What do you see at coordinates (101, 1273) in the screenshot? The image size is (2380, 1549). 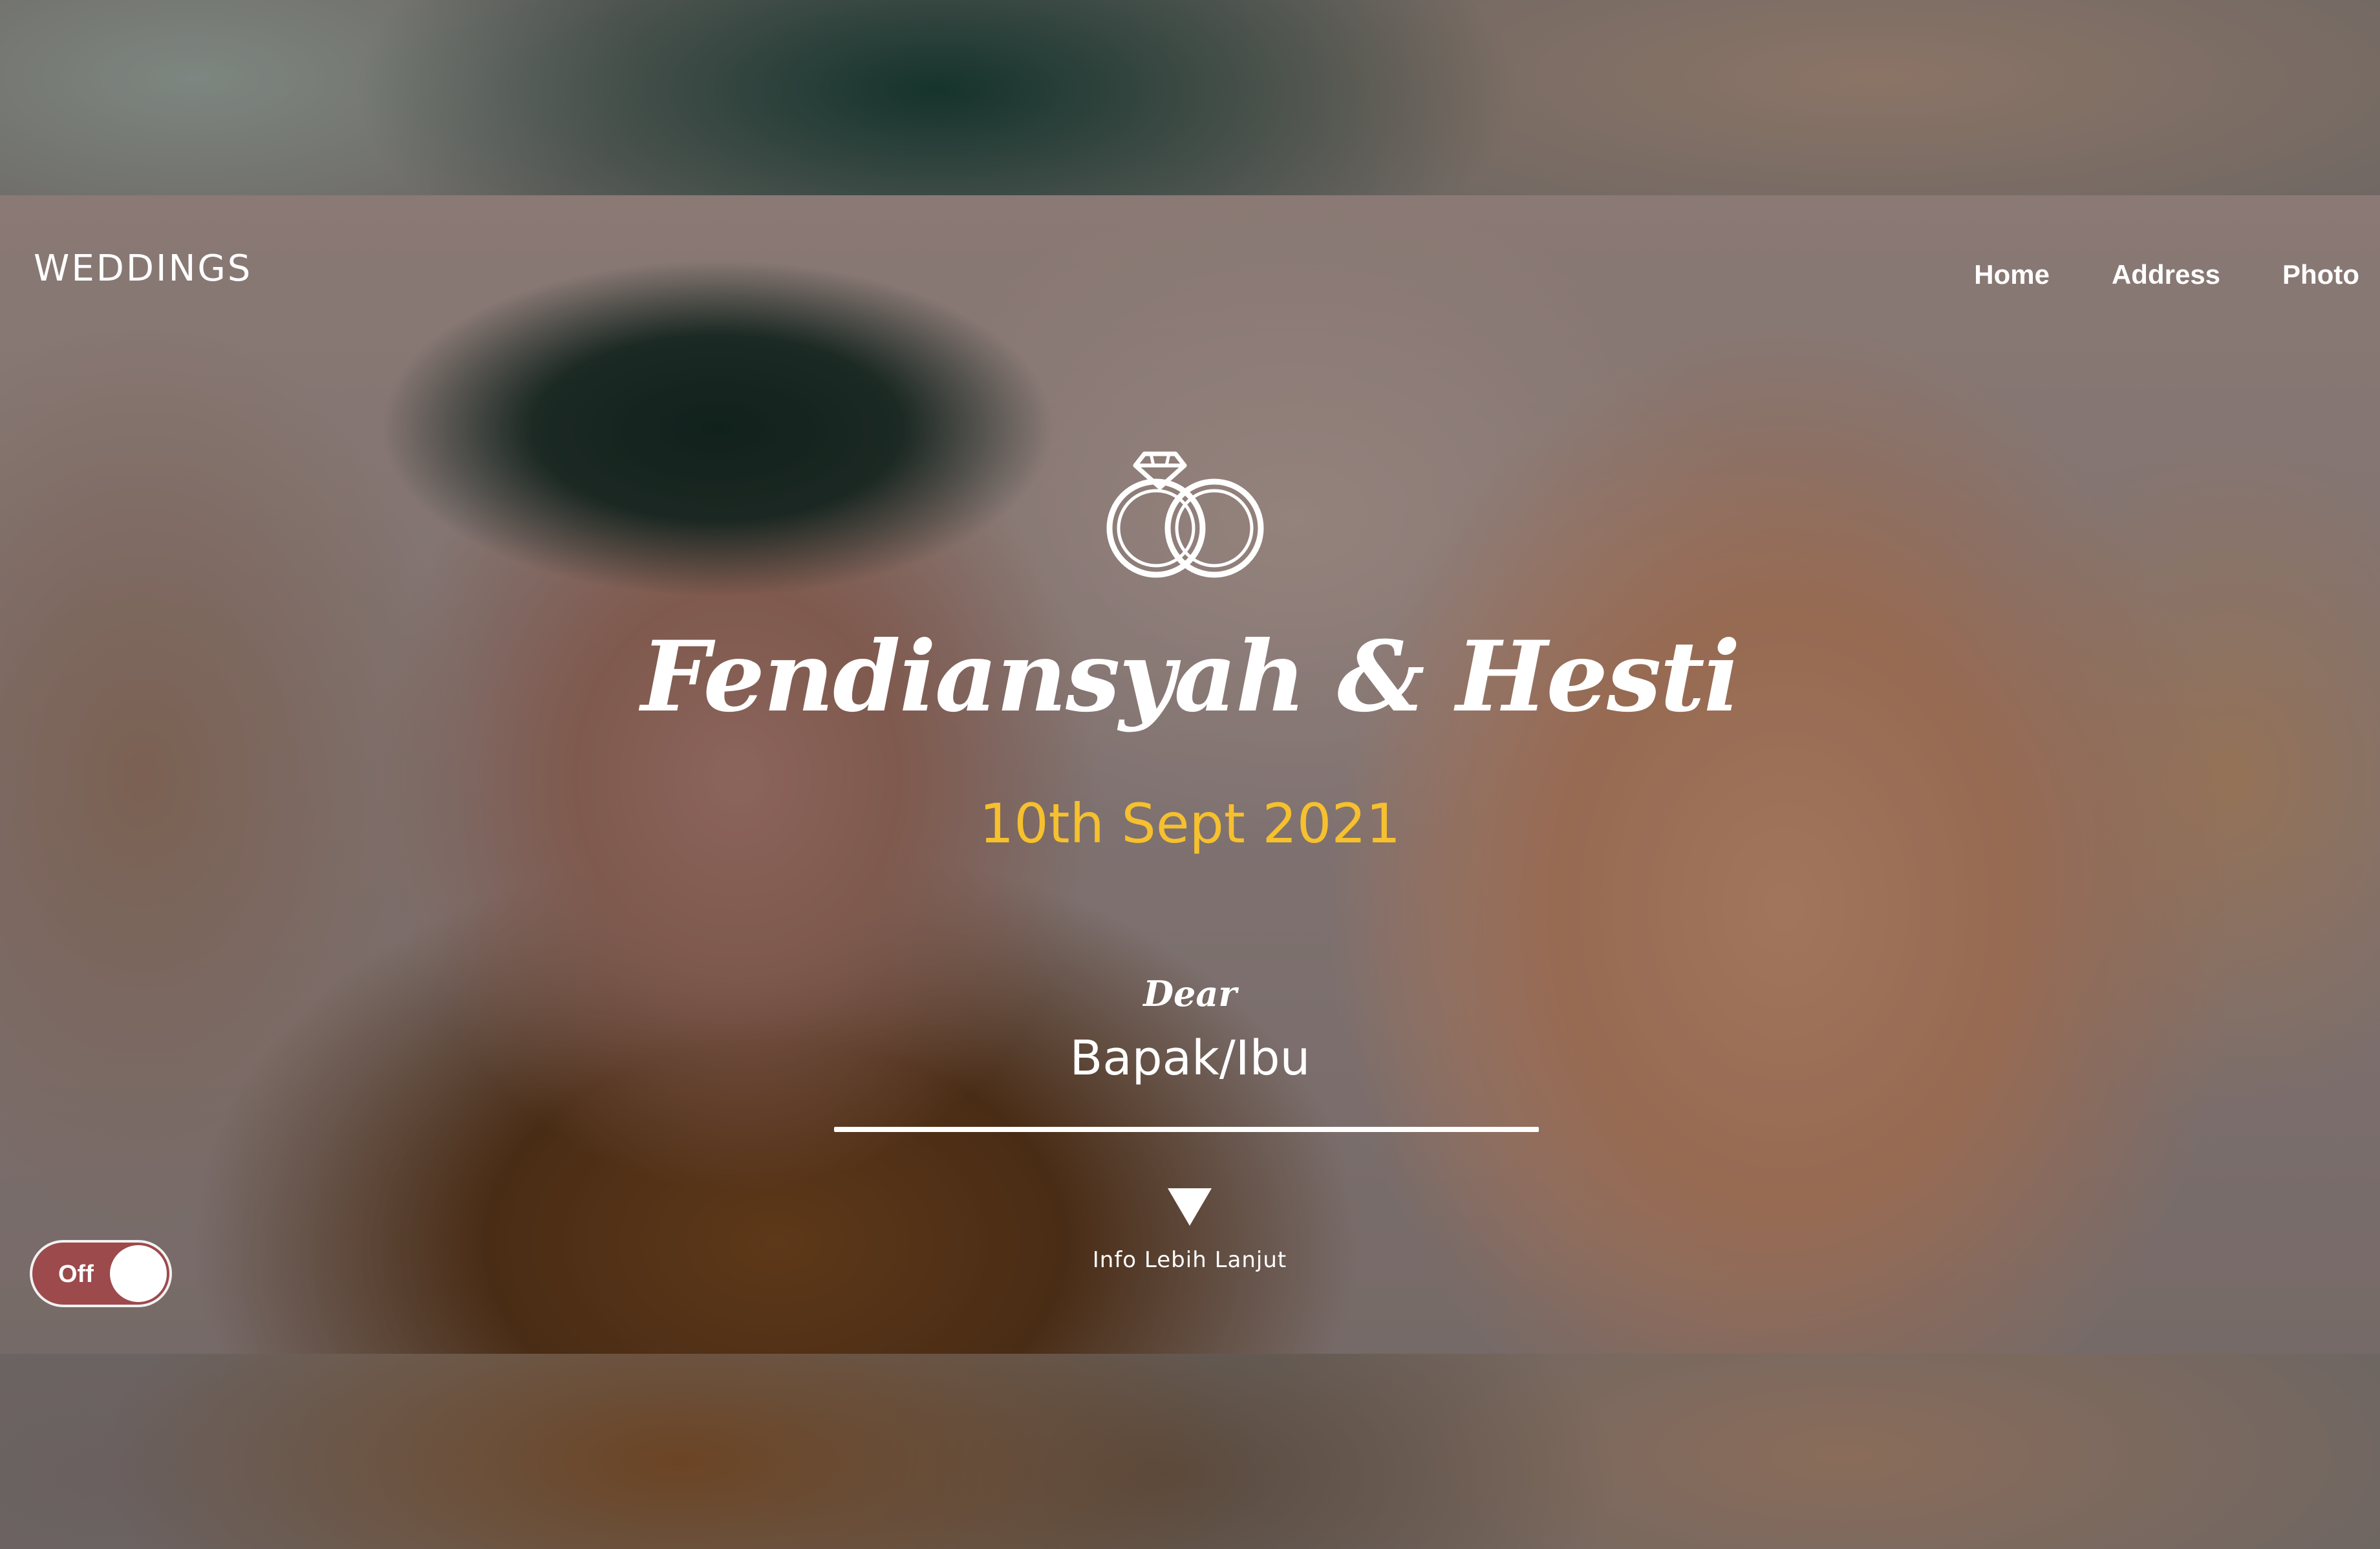 I see `music-toggle: Off` at bounding box center [101, 1273].